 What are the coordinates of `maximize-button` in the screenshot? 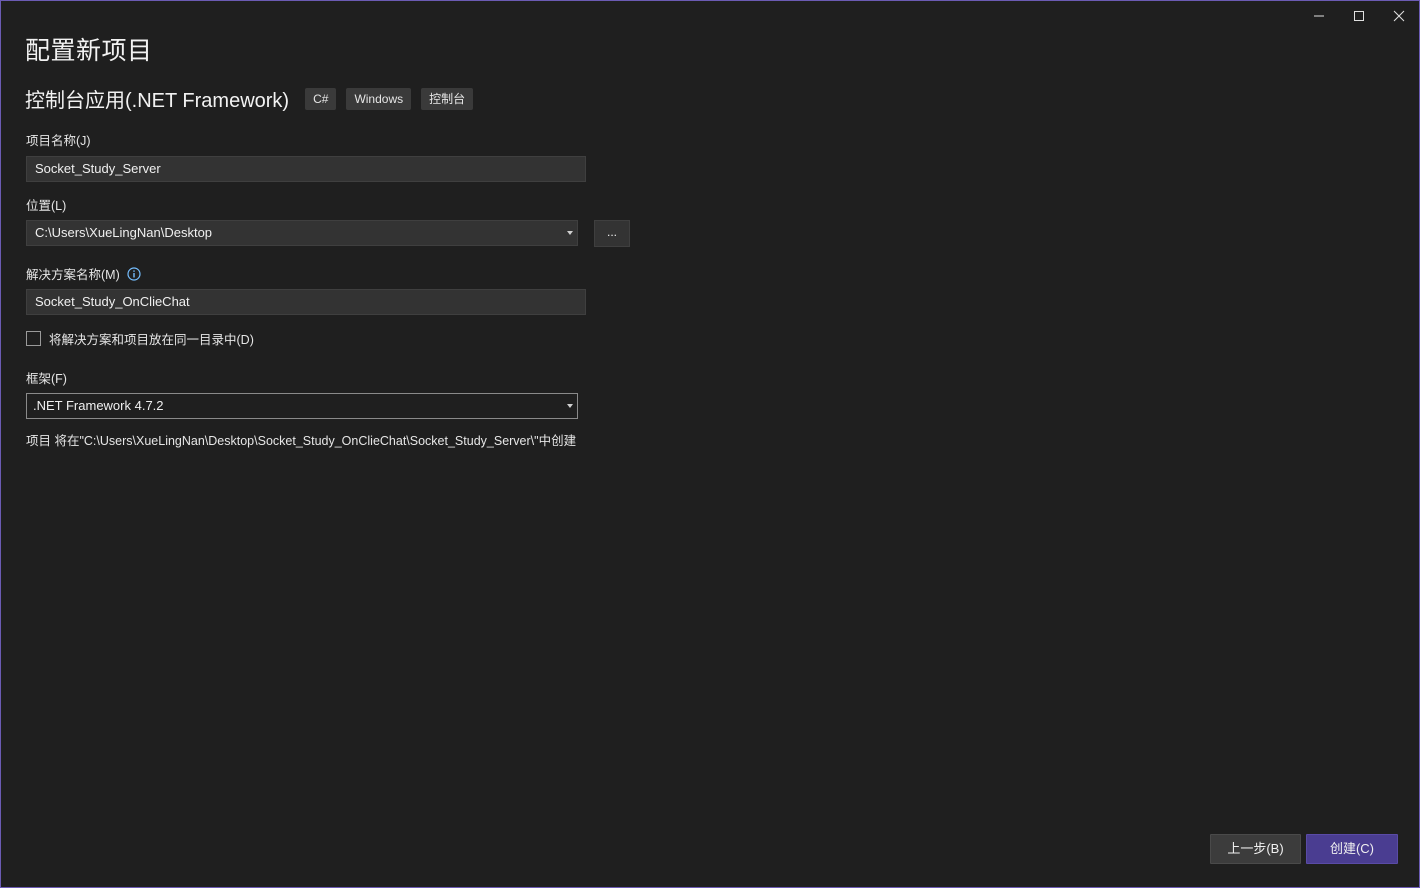 It's located at (1359, 16).